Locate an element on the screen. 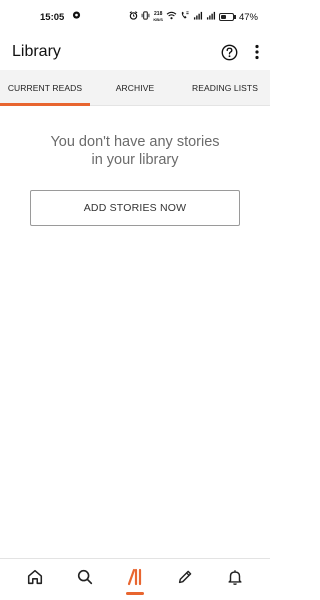 This screenshot has width=320, height=600. status-time: 15:05 is located at coordinates (52, 17).